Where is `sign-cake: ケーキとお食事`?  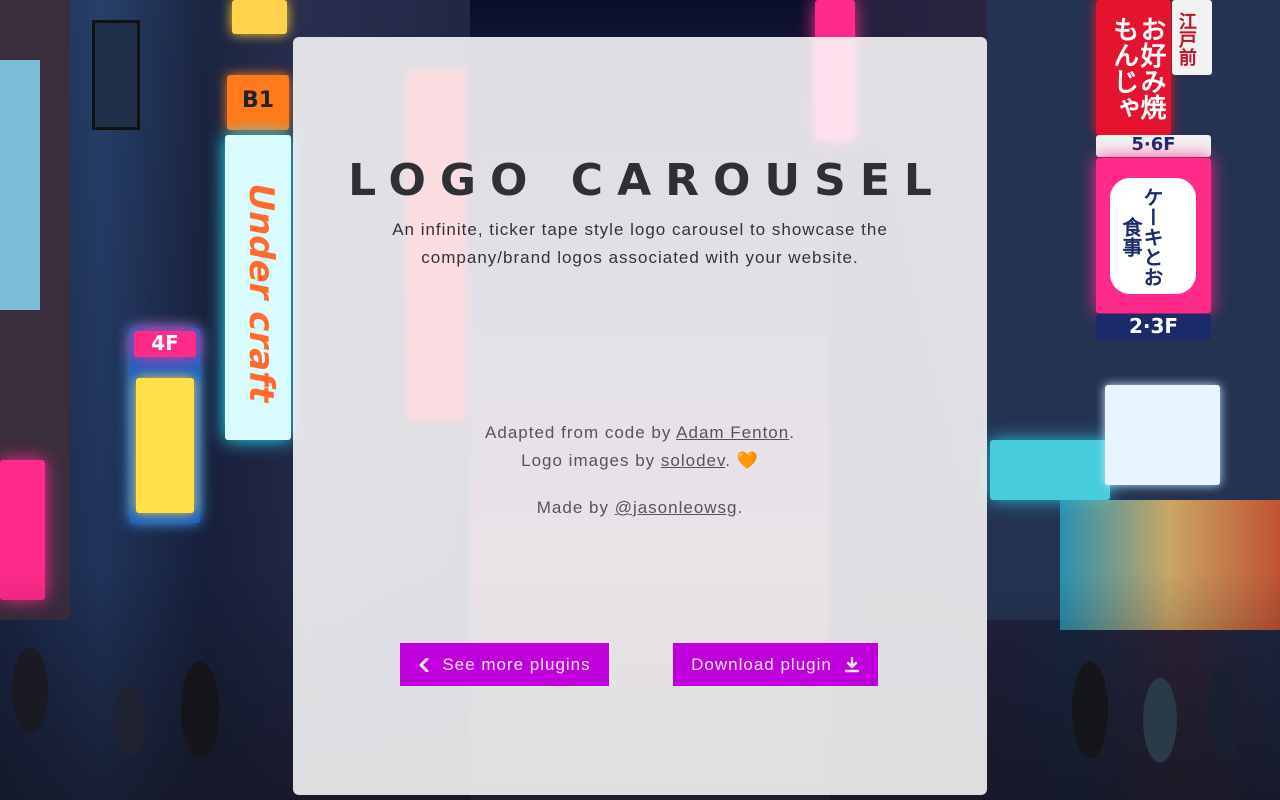
sign-cake: ケーキとお食事 is located at coordinates (1153, 235).